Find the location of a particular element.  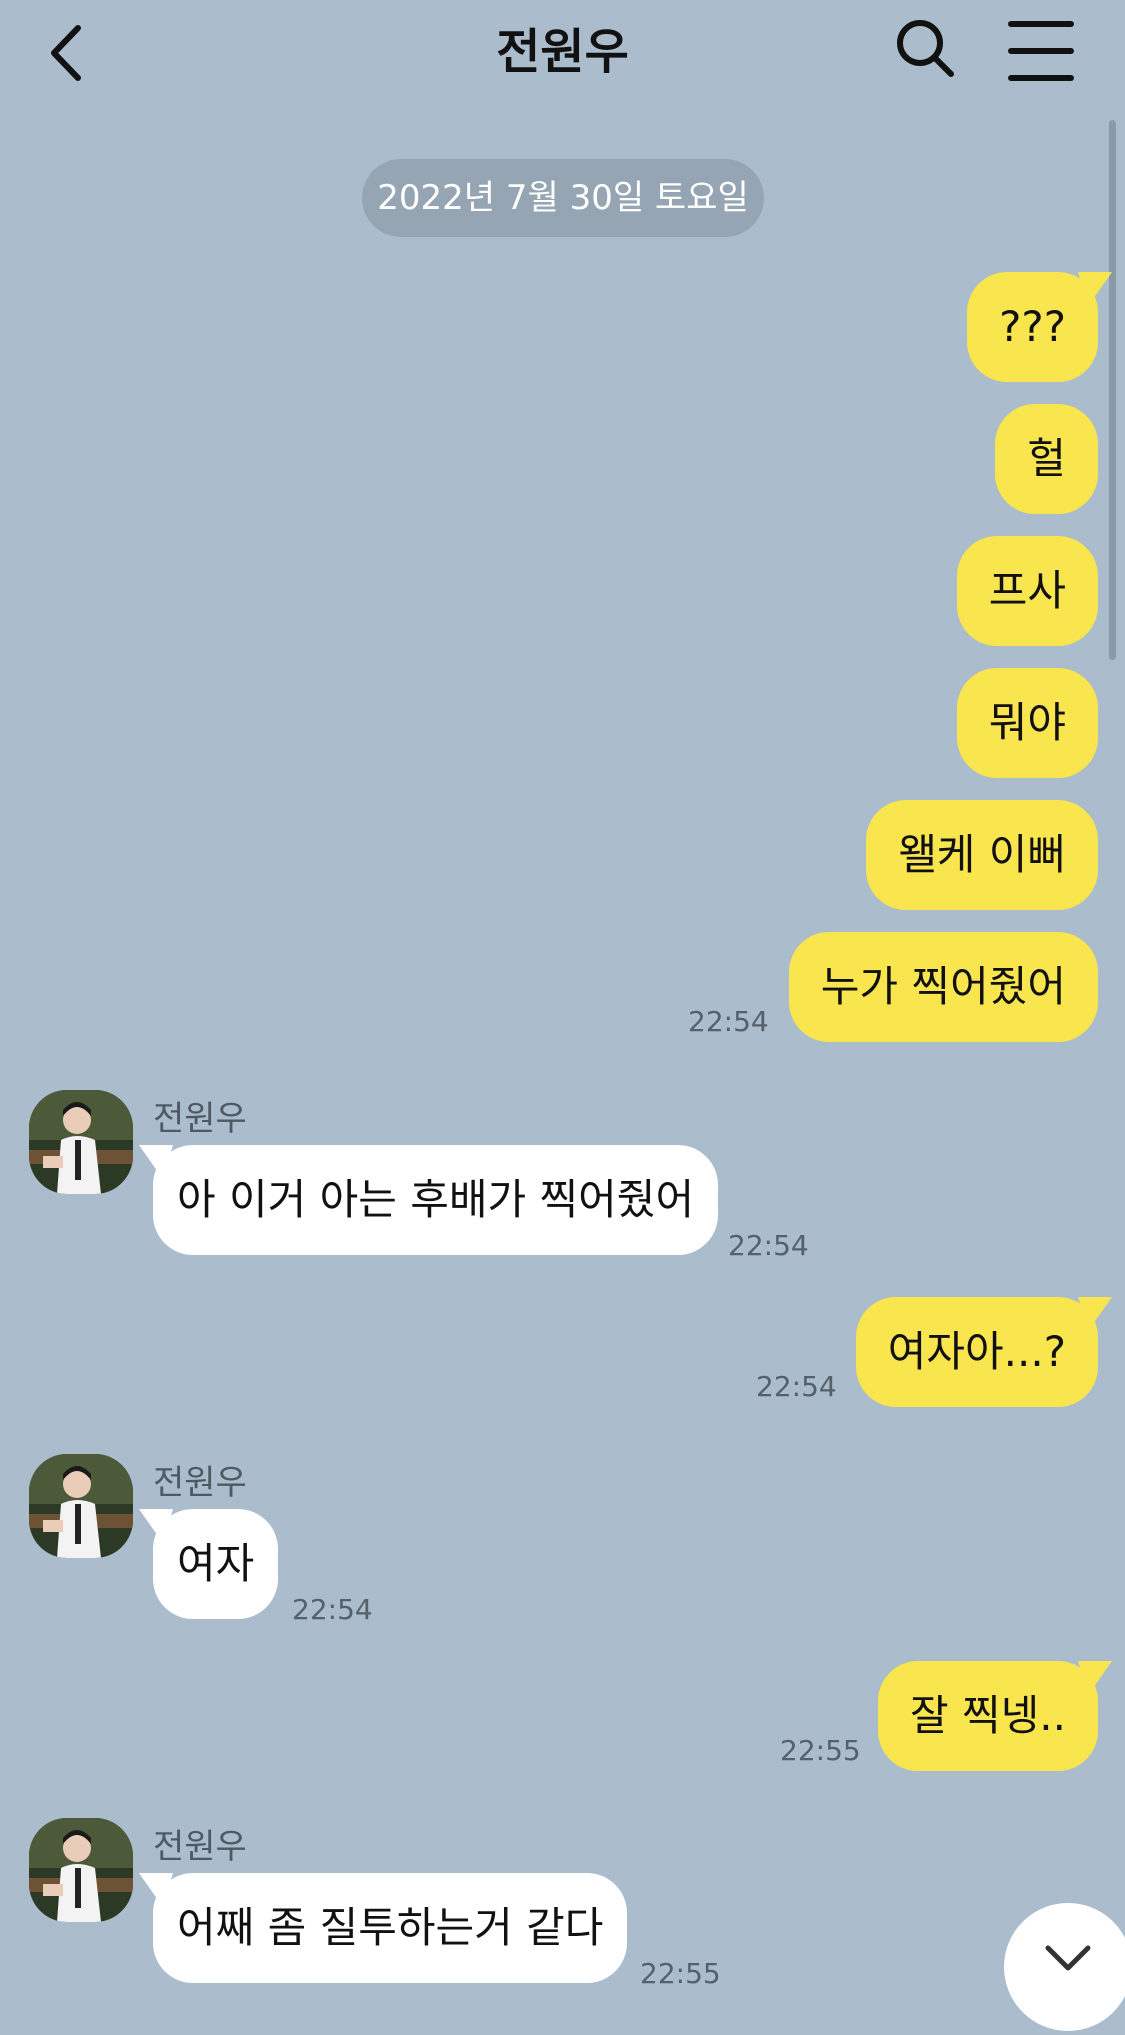

scrollbar is located at coordinates (1112, 390).